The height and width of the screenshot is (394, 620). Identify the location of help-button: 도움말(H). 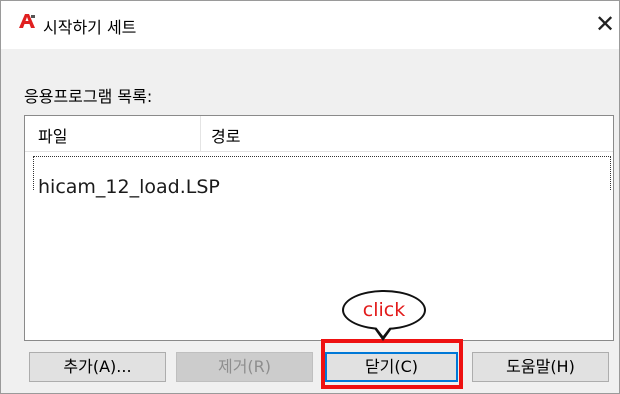
(540, 367).